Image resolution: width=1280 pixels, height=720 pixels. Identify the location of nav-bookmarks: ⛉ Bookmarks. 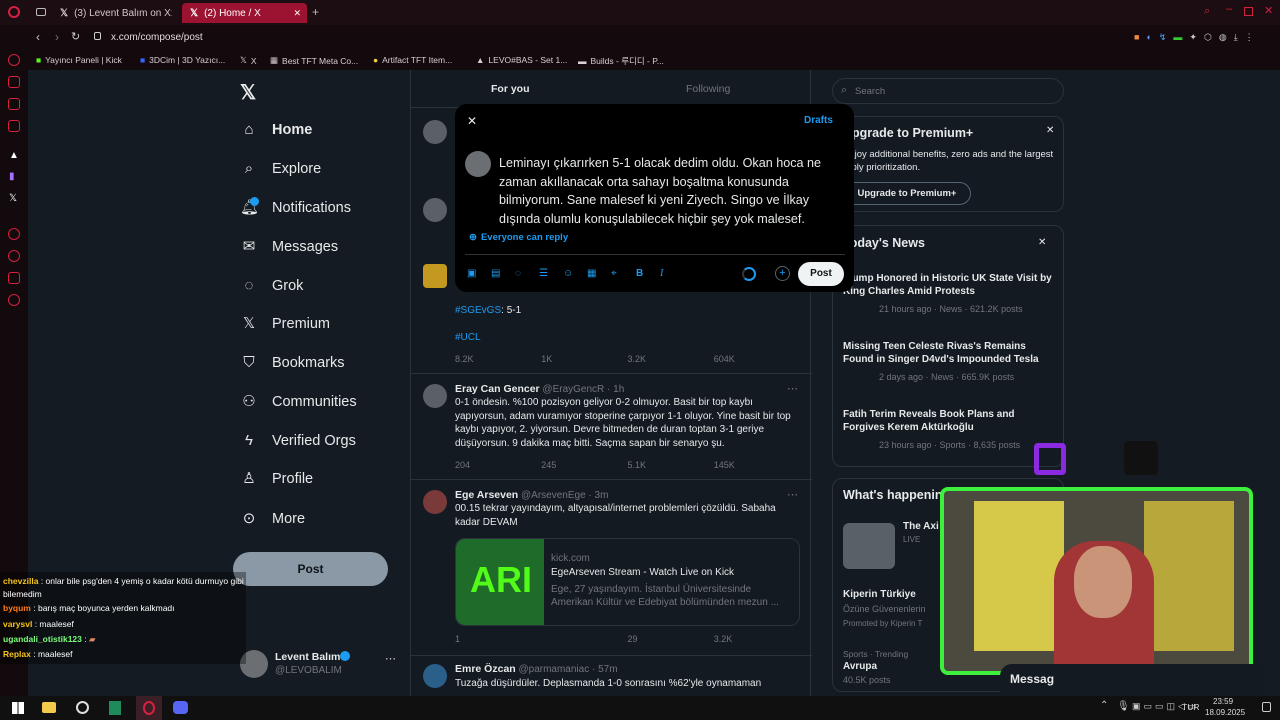
(292, 363).